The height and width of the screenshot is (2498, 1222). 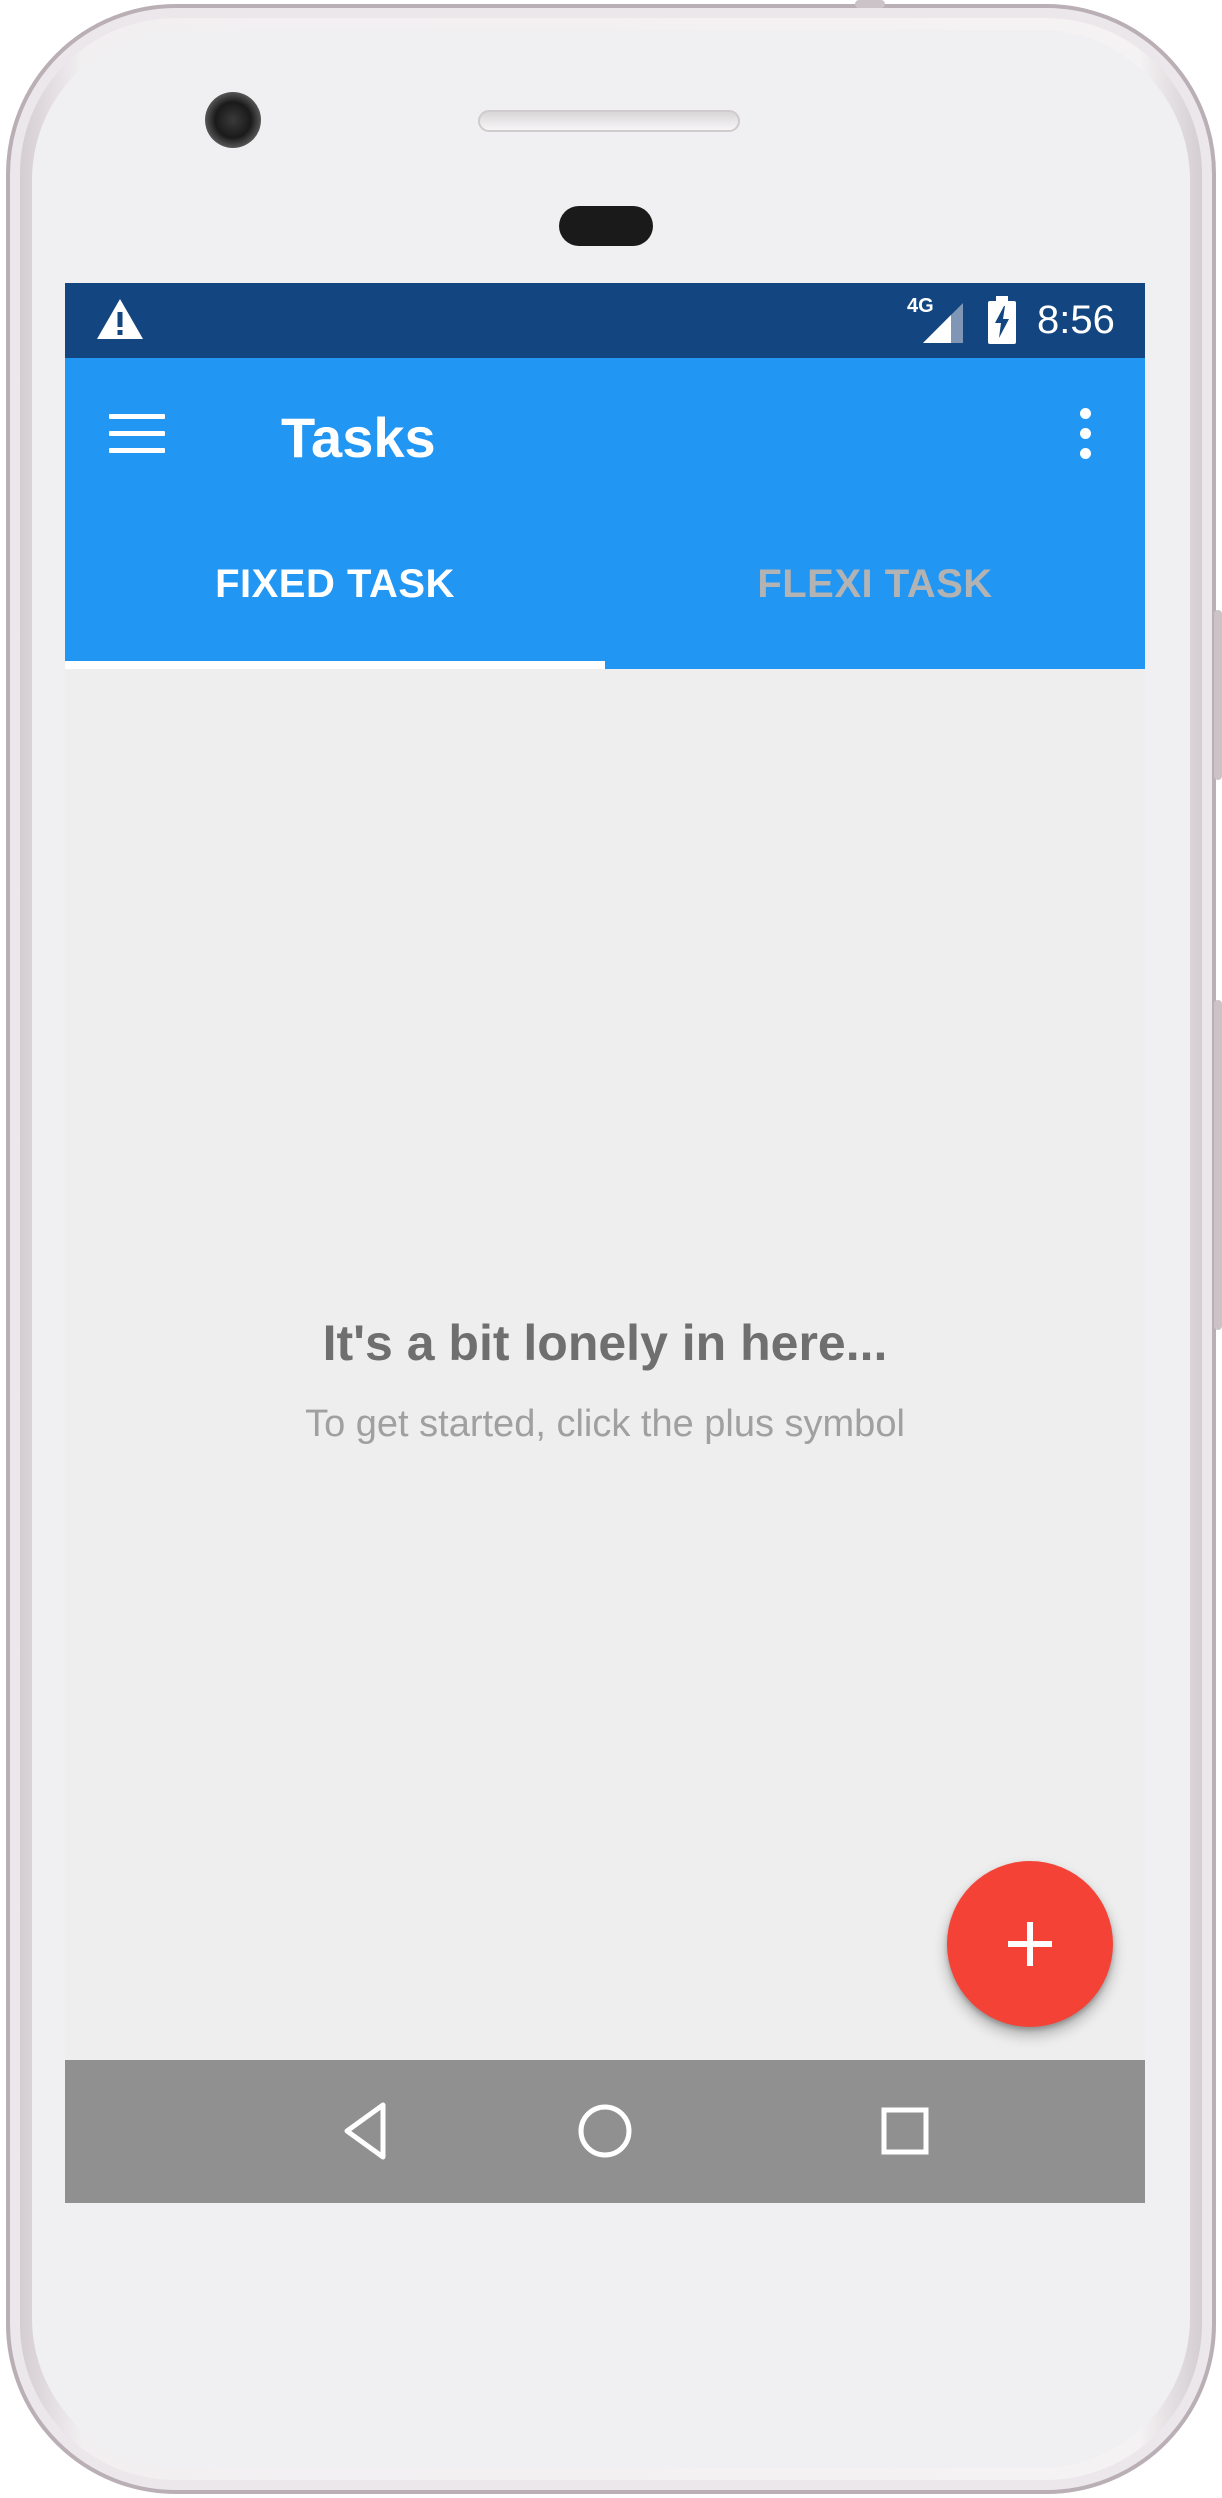 I want to click on add-task-button, so click(x=1030, y=1944).